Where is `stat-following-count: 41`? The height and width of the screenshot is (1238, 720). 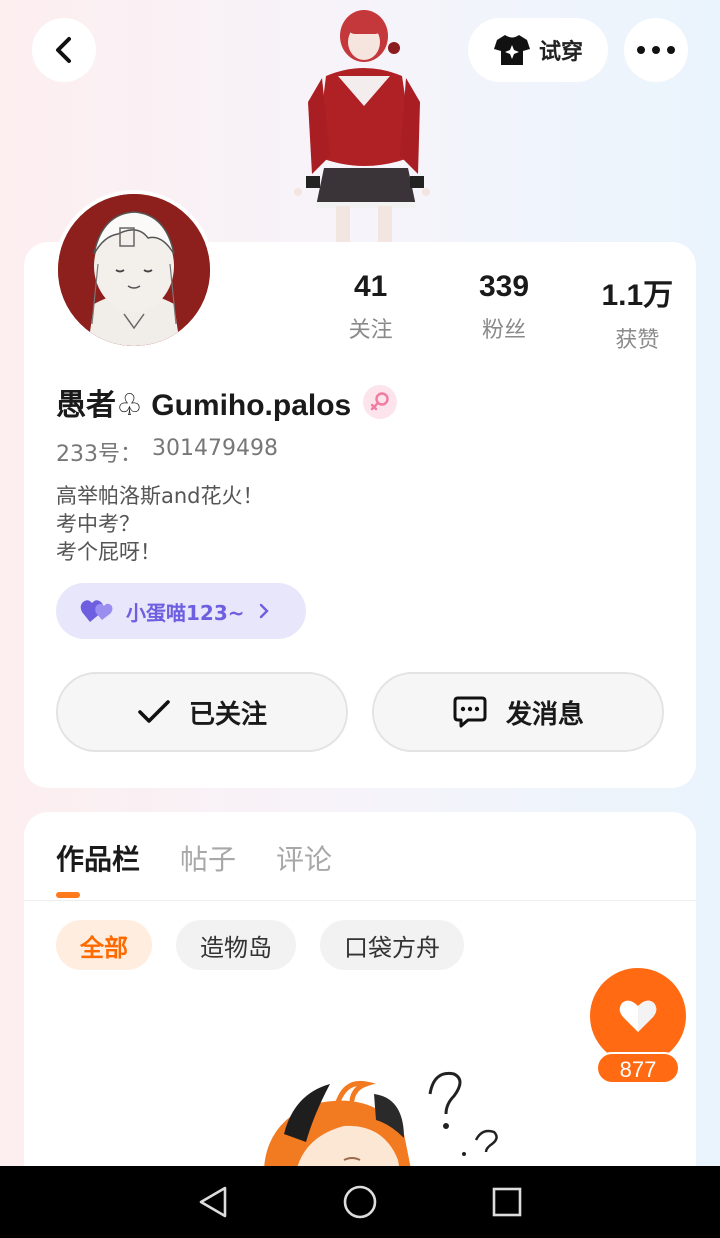 stat-following-count: 41 is located at coordinates (370, 286).